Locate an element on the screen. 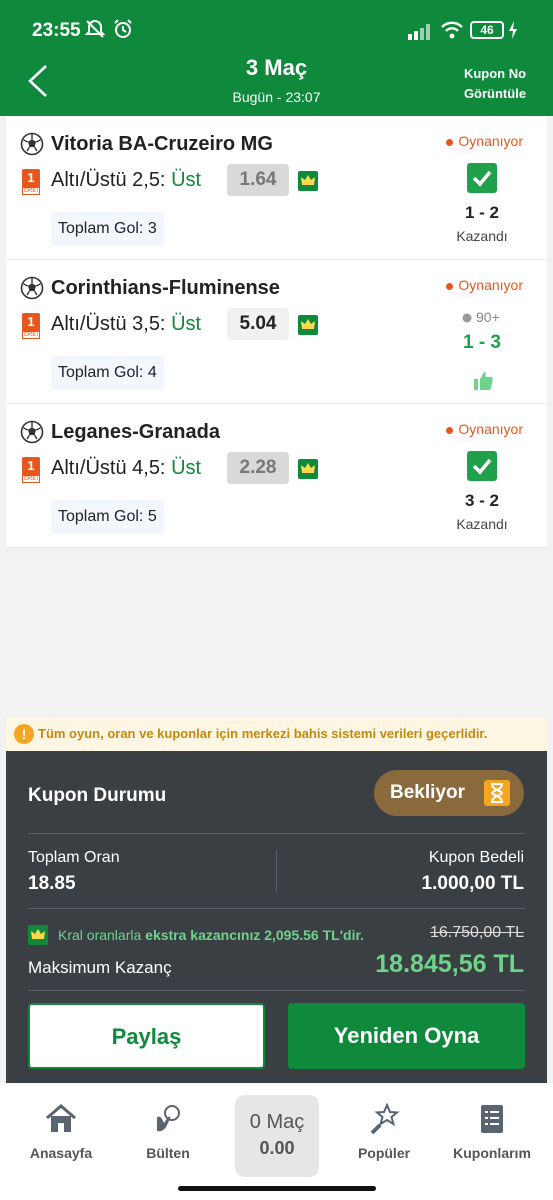  odd-value: 5.04 is located at coordinates (258, 324).